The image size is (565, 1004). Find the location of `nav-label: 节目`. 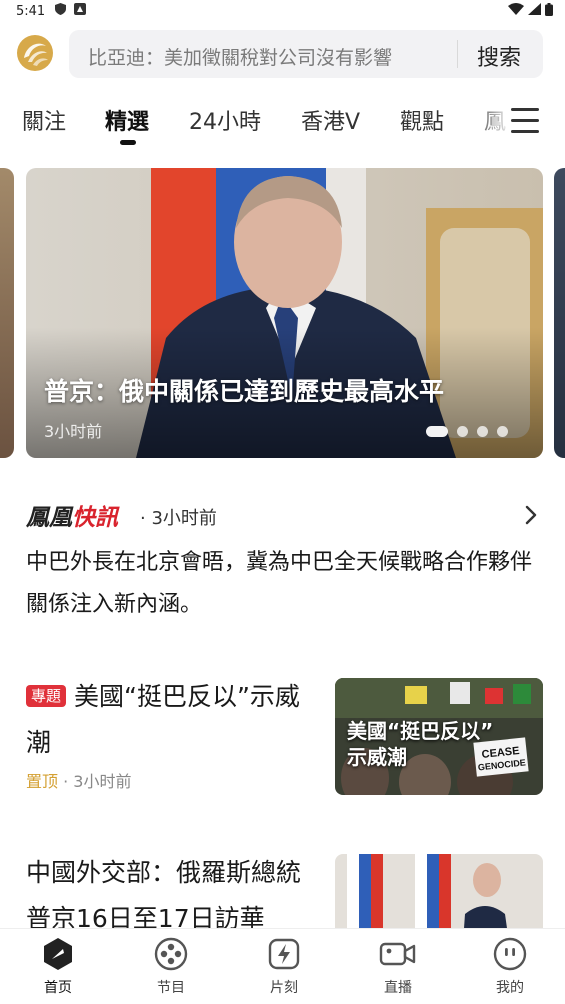

nav-label: 节目 is located at coordinates (171, 988).